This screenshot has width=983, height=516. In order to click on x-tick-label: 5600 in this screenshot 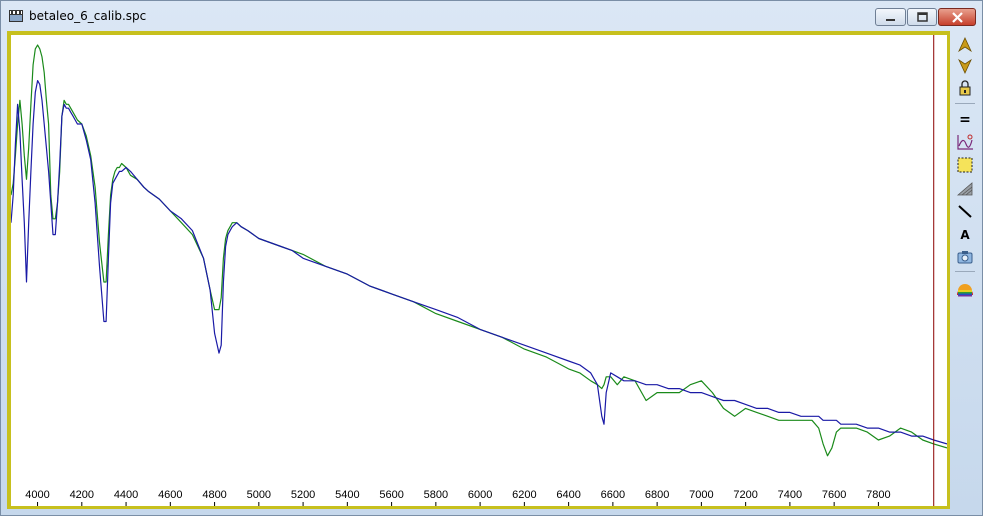, I will do `click(391, 495)`.